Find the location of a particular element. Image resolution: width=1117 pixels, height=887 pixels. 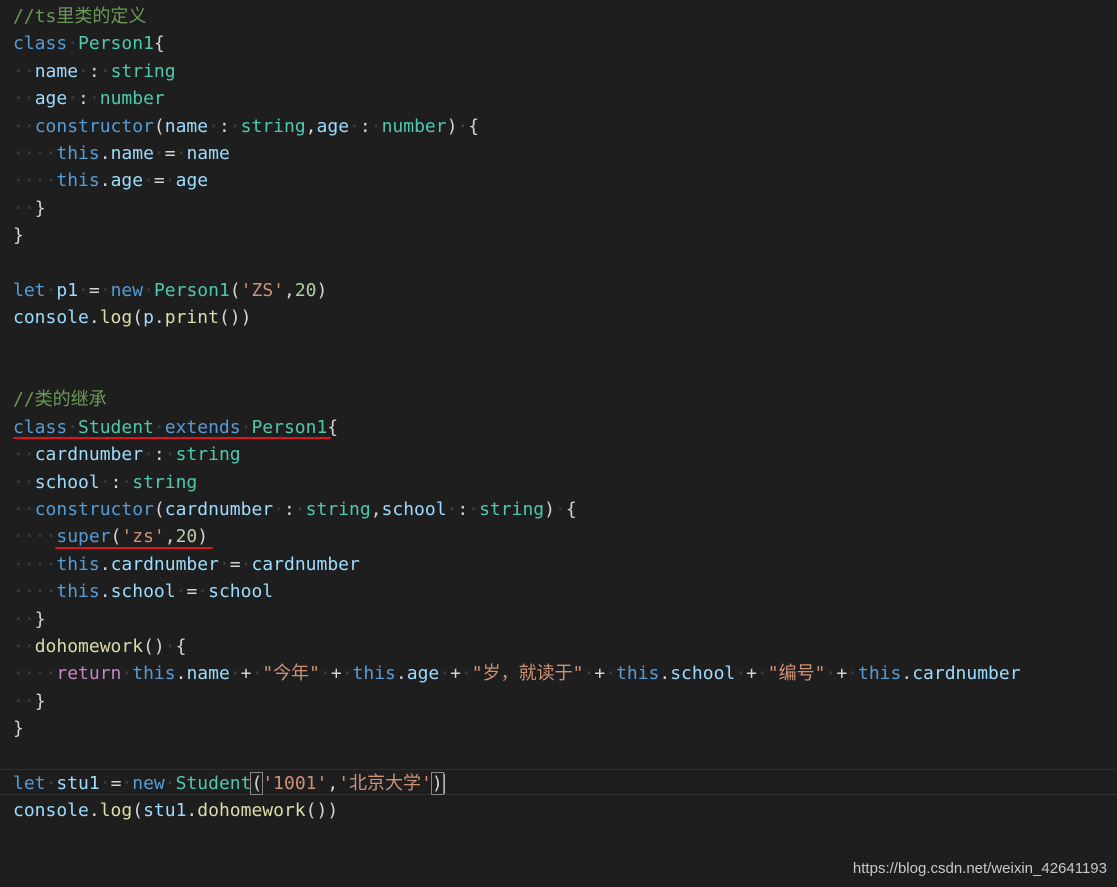

code-line: ··age·:·number is located at coordinates (517, 98).